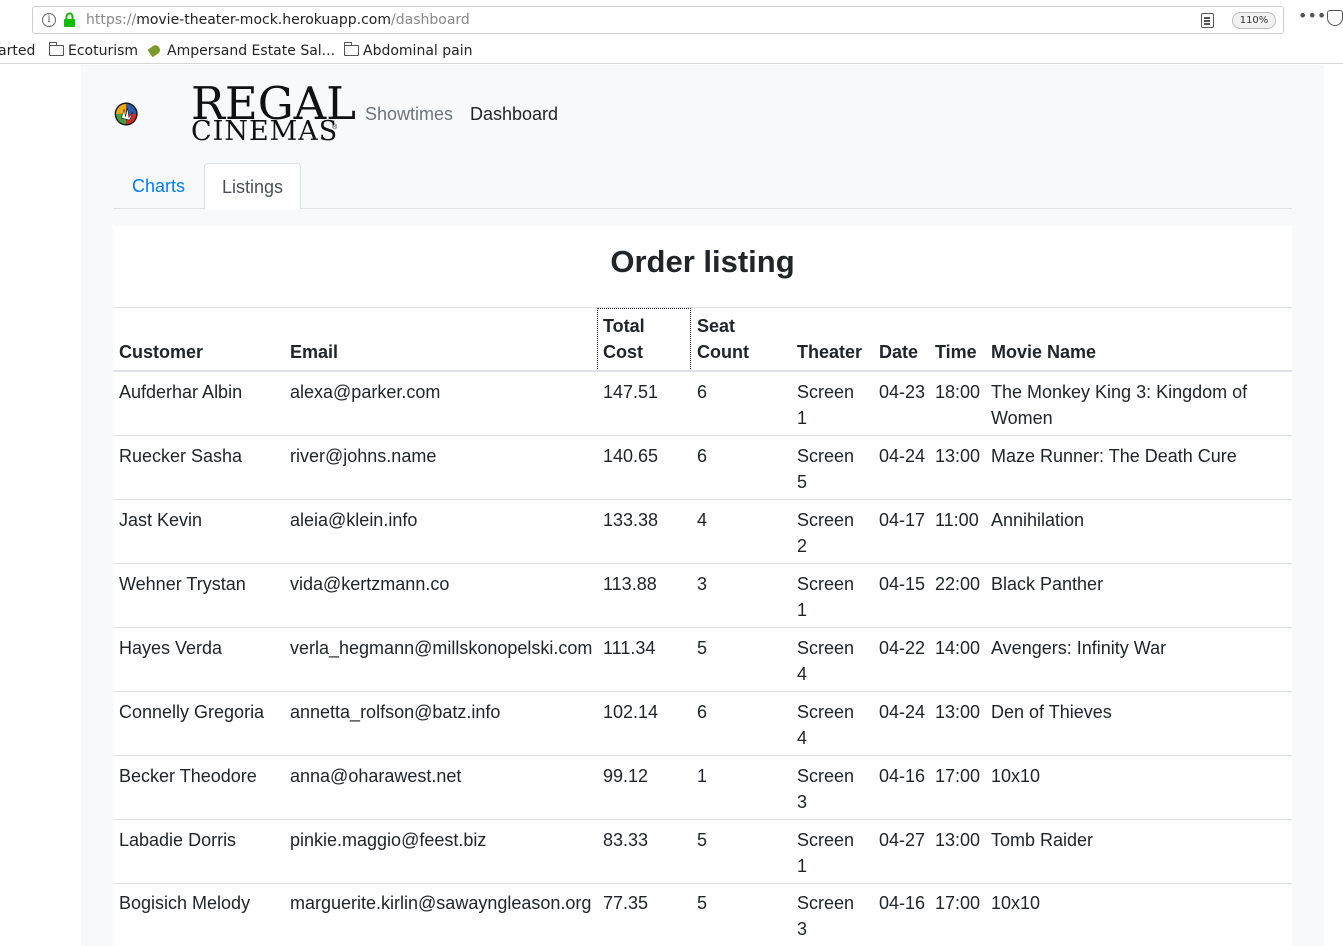  Describe the element at coordinates (1043, 352) in the screenshot. I see `header-movie-name: Movie Name` at that location.